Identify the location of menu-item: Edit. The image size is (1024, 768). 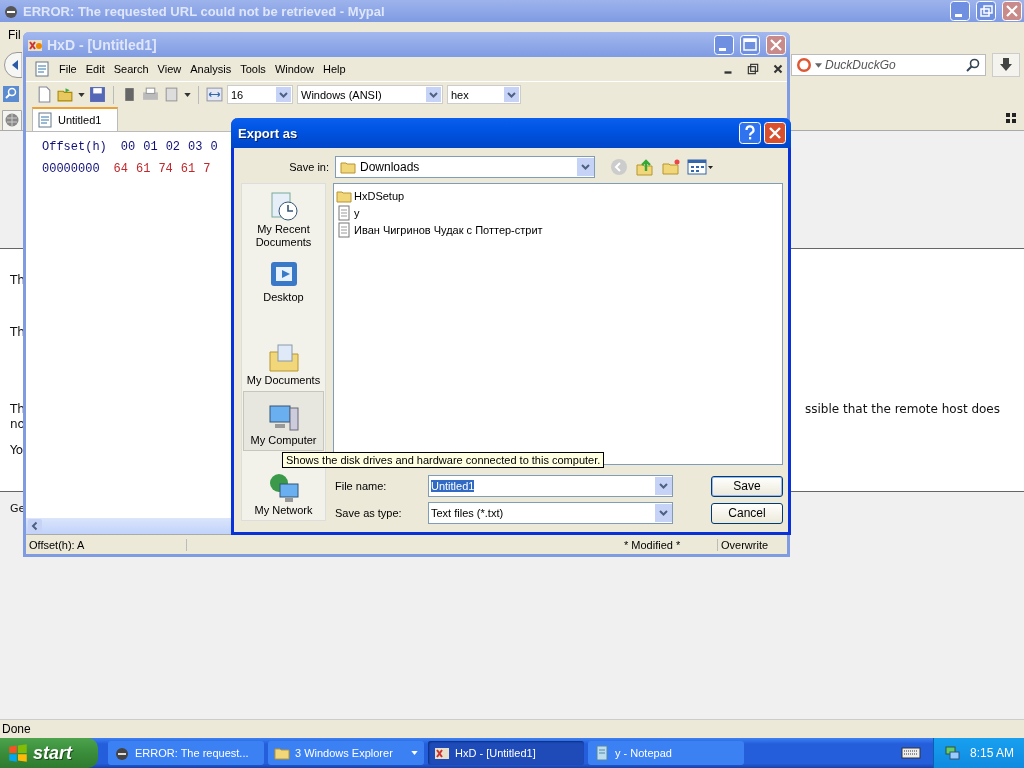
(95, 69).